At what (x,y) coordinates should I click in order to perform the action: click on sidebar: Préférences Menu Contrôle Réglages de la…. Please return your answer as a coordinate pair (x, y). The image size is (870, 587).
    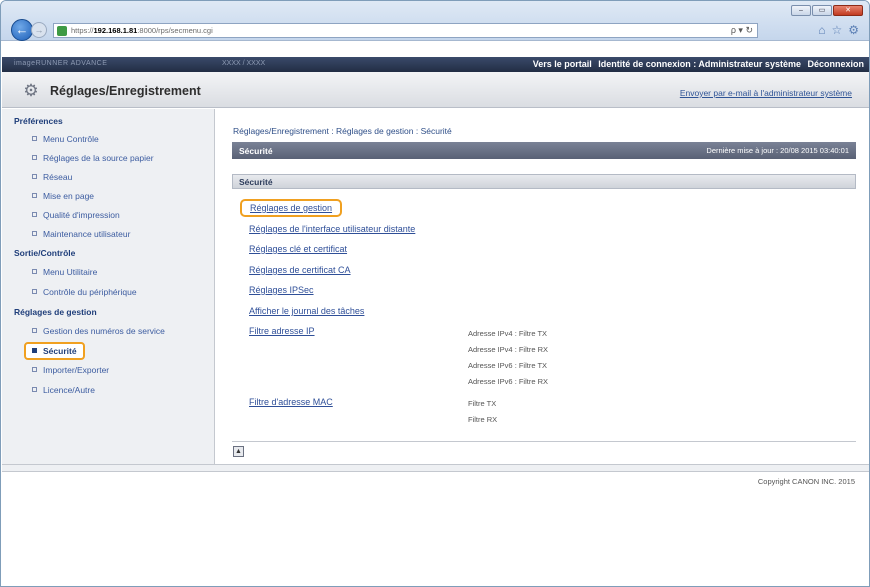
    Looking at the image, I should click on (108, 286).